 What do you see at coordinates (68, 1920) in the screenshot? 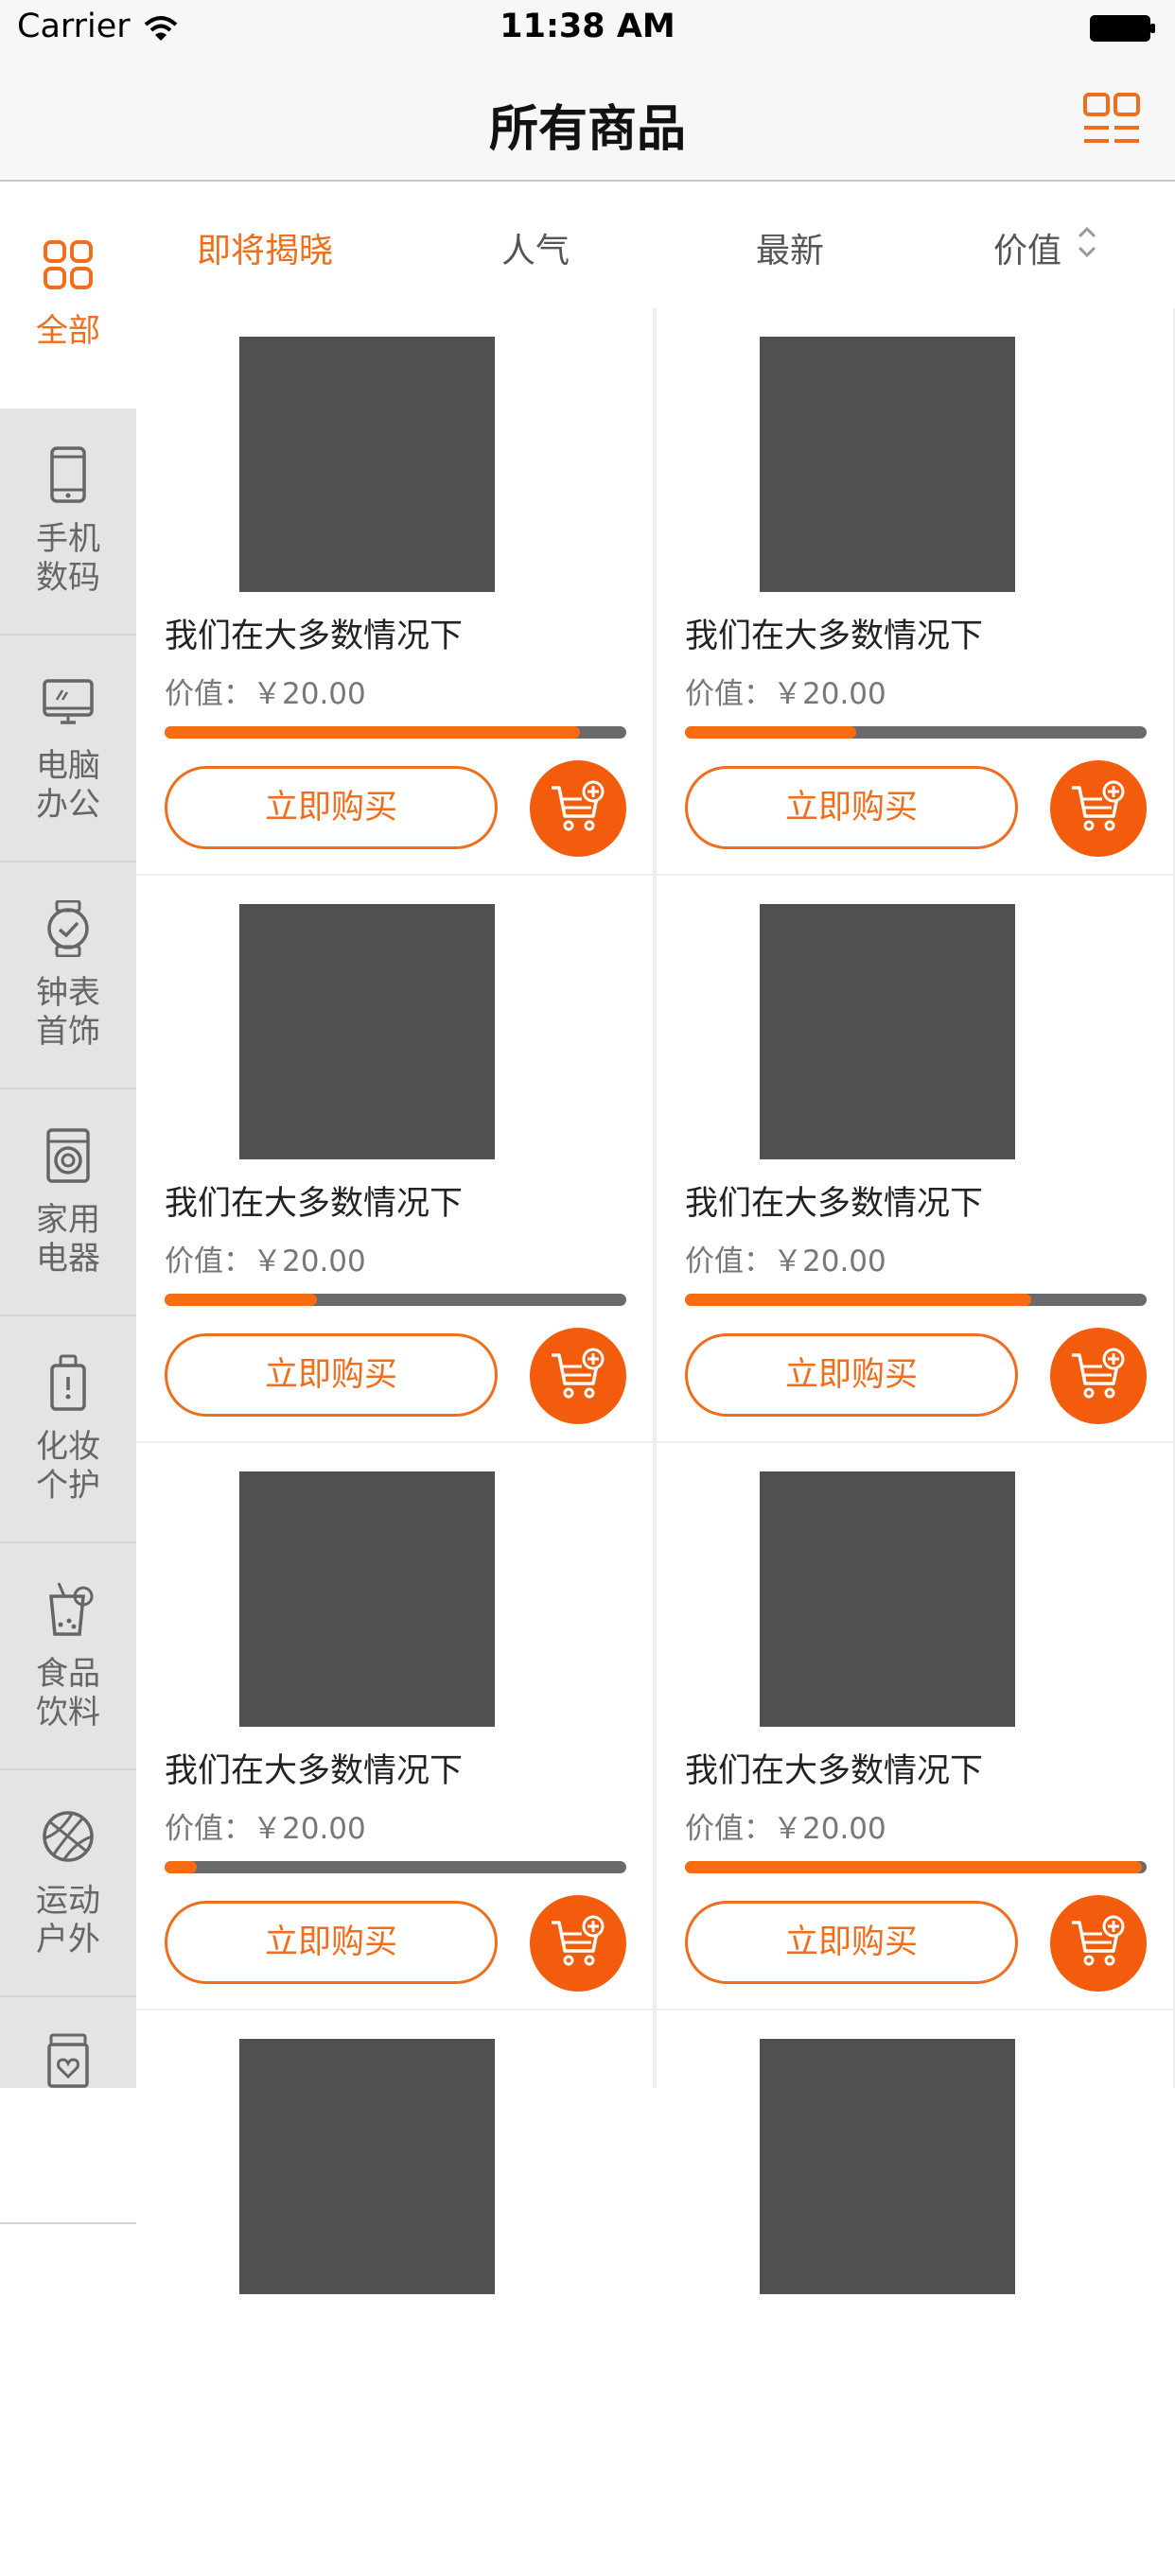
I see `sidebar-item-label: 运动 户外` at bounding box center [68, 1920].